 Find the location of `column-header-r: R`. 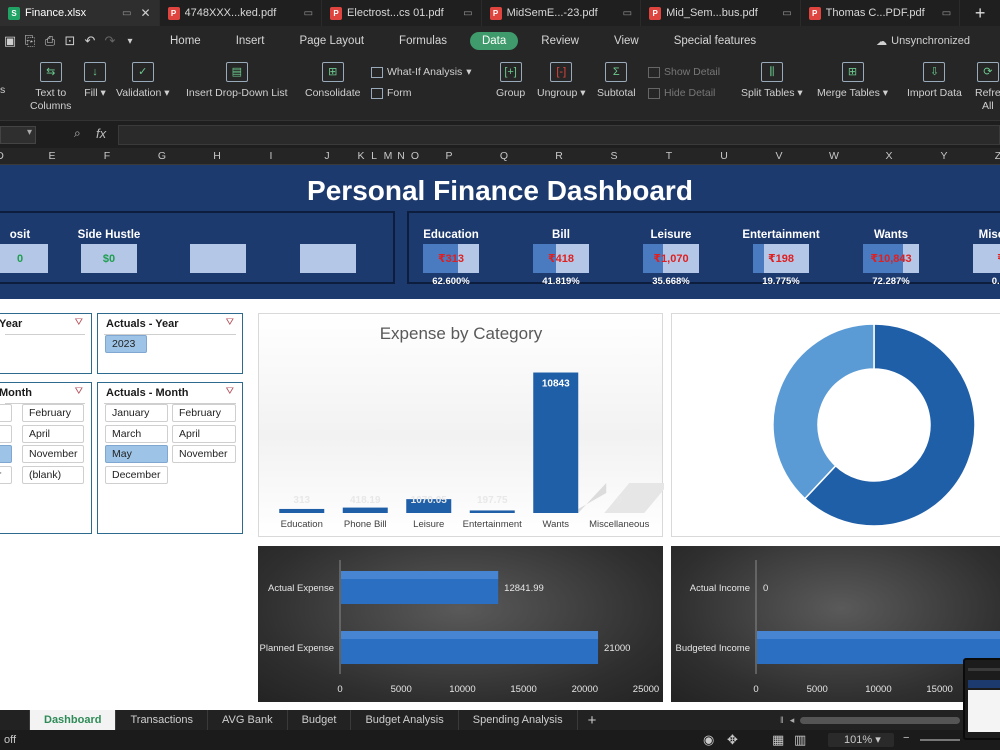

column-header-r: R is located at coordinates (559, 156).